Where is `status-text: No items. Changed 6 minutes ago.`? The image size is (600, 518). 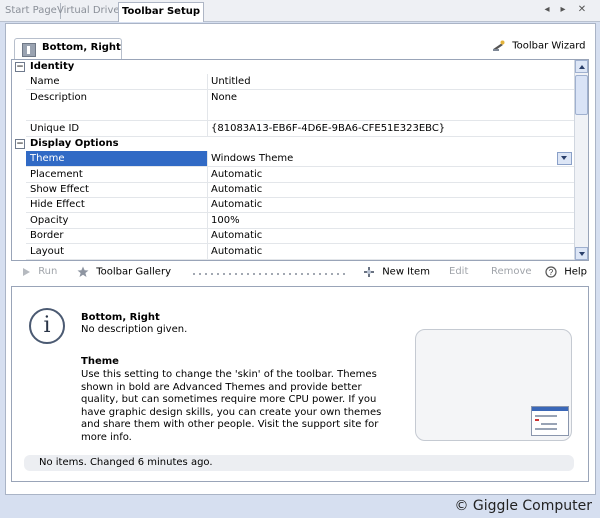 status-text: No items. Changed 6 minutes ago. is located at coordinates (126, 462).